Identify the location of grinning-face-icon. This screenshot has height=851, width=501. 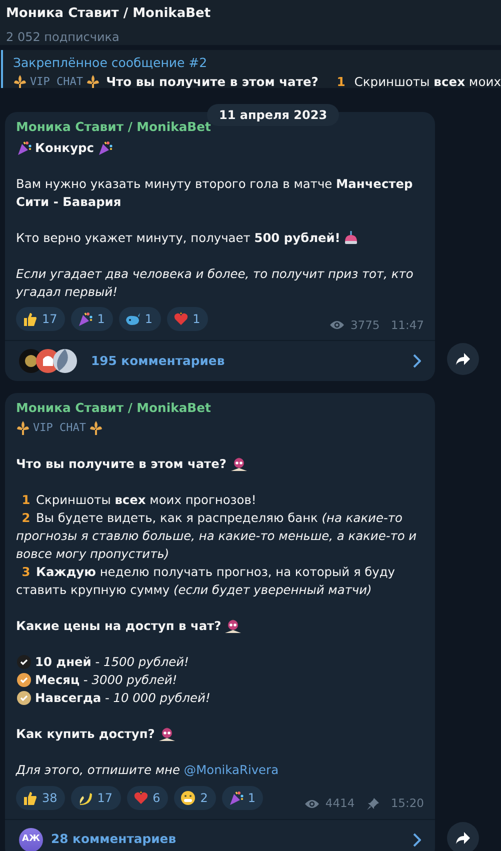
(188, 798).